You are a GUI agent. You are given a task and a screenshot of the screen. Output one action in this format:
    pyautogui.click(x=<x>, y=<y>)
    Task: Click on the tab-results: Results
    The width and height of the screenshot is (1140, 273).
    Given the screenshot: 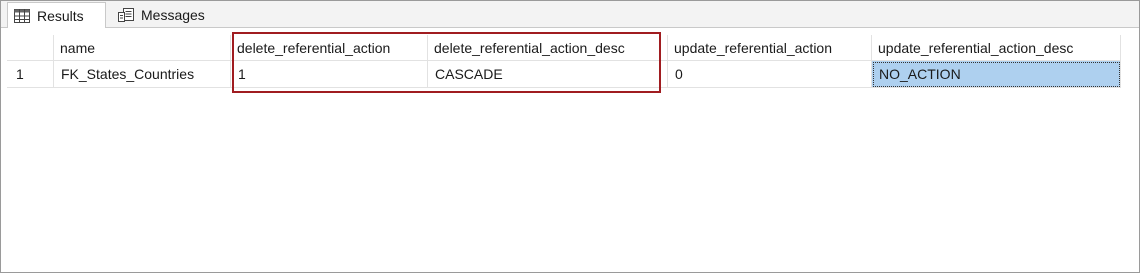 What is the action you would take?
    pyautogui.click(x=56, y=15)
    